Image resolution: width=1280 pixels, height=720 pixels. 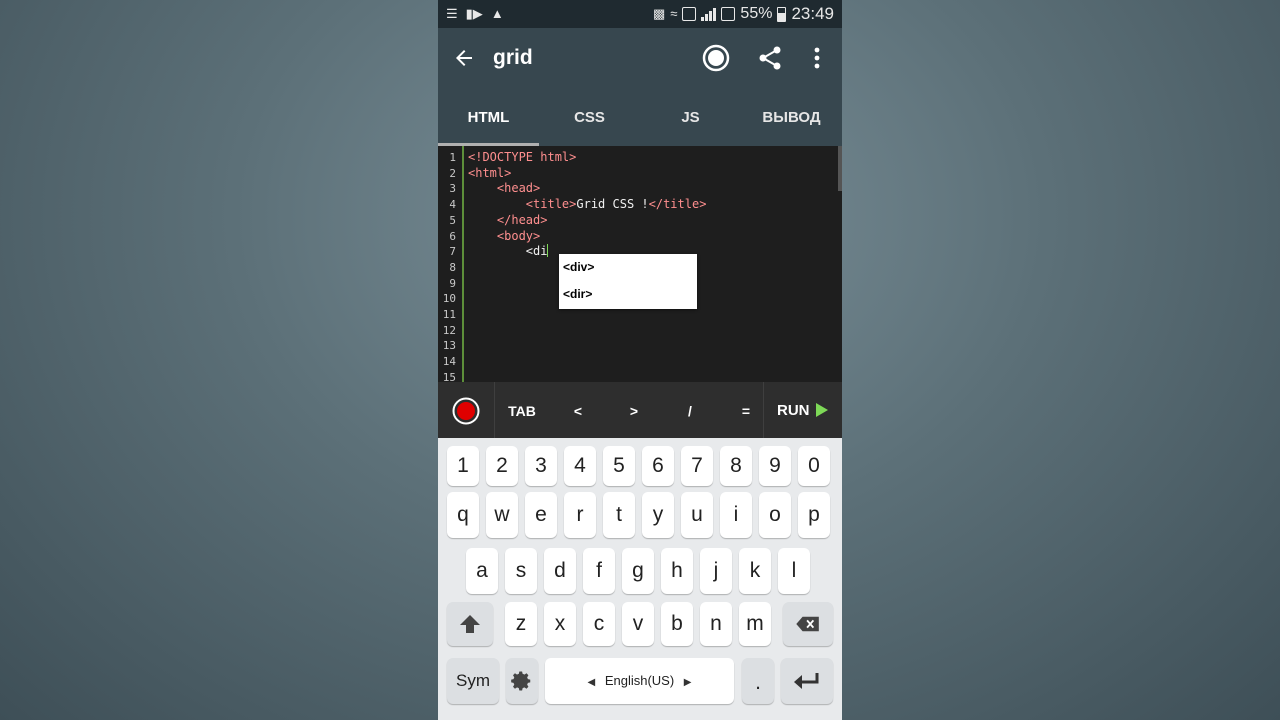 I want to click on play-icon, so click(x=821, y=410).